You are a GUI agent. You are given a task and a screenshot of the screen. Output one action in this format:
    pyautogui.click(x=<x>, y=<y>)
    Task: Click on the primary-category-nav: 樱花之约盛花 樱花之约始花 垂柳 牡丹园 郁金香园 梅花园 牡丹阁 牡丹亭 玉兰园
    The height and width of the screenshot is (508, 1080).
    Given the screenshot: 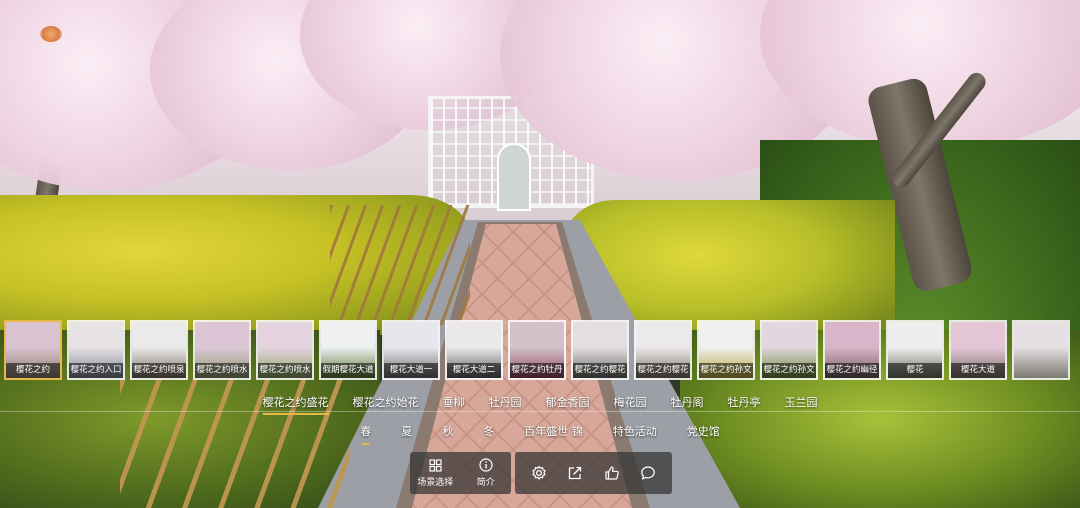 What is the action you would take?
    pyautogui.click(x=540, y=404)
    